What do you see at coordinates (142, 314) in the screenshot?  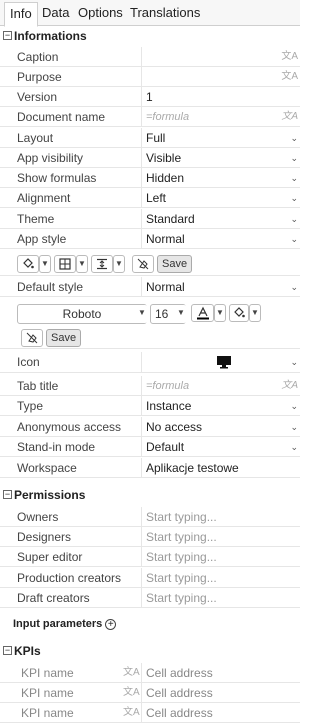 I see `font-family-dropdown: ▼` at bounding box center [142, 314].